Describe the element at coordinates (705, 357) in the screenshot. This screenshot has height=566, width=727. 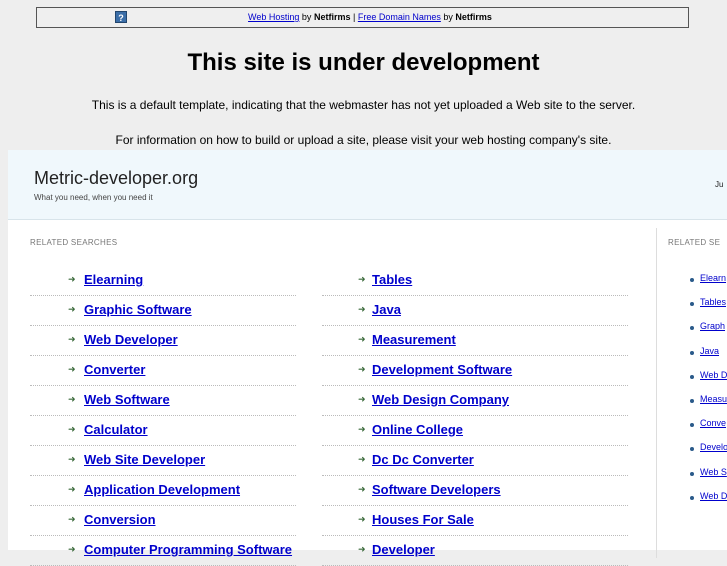
I see `list-item: Java` at that location.